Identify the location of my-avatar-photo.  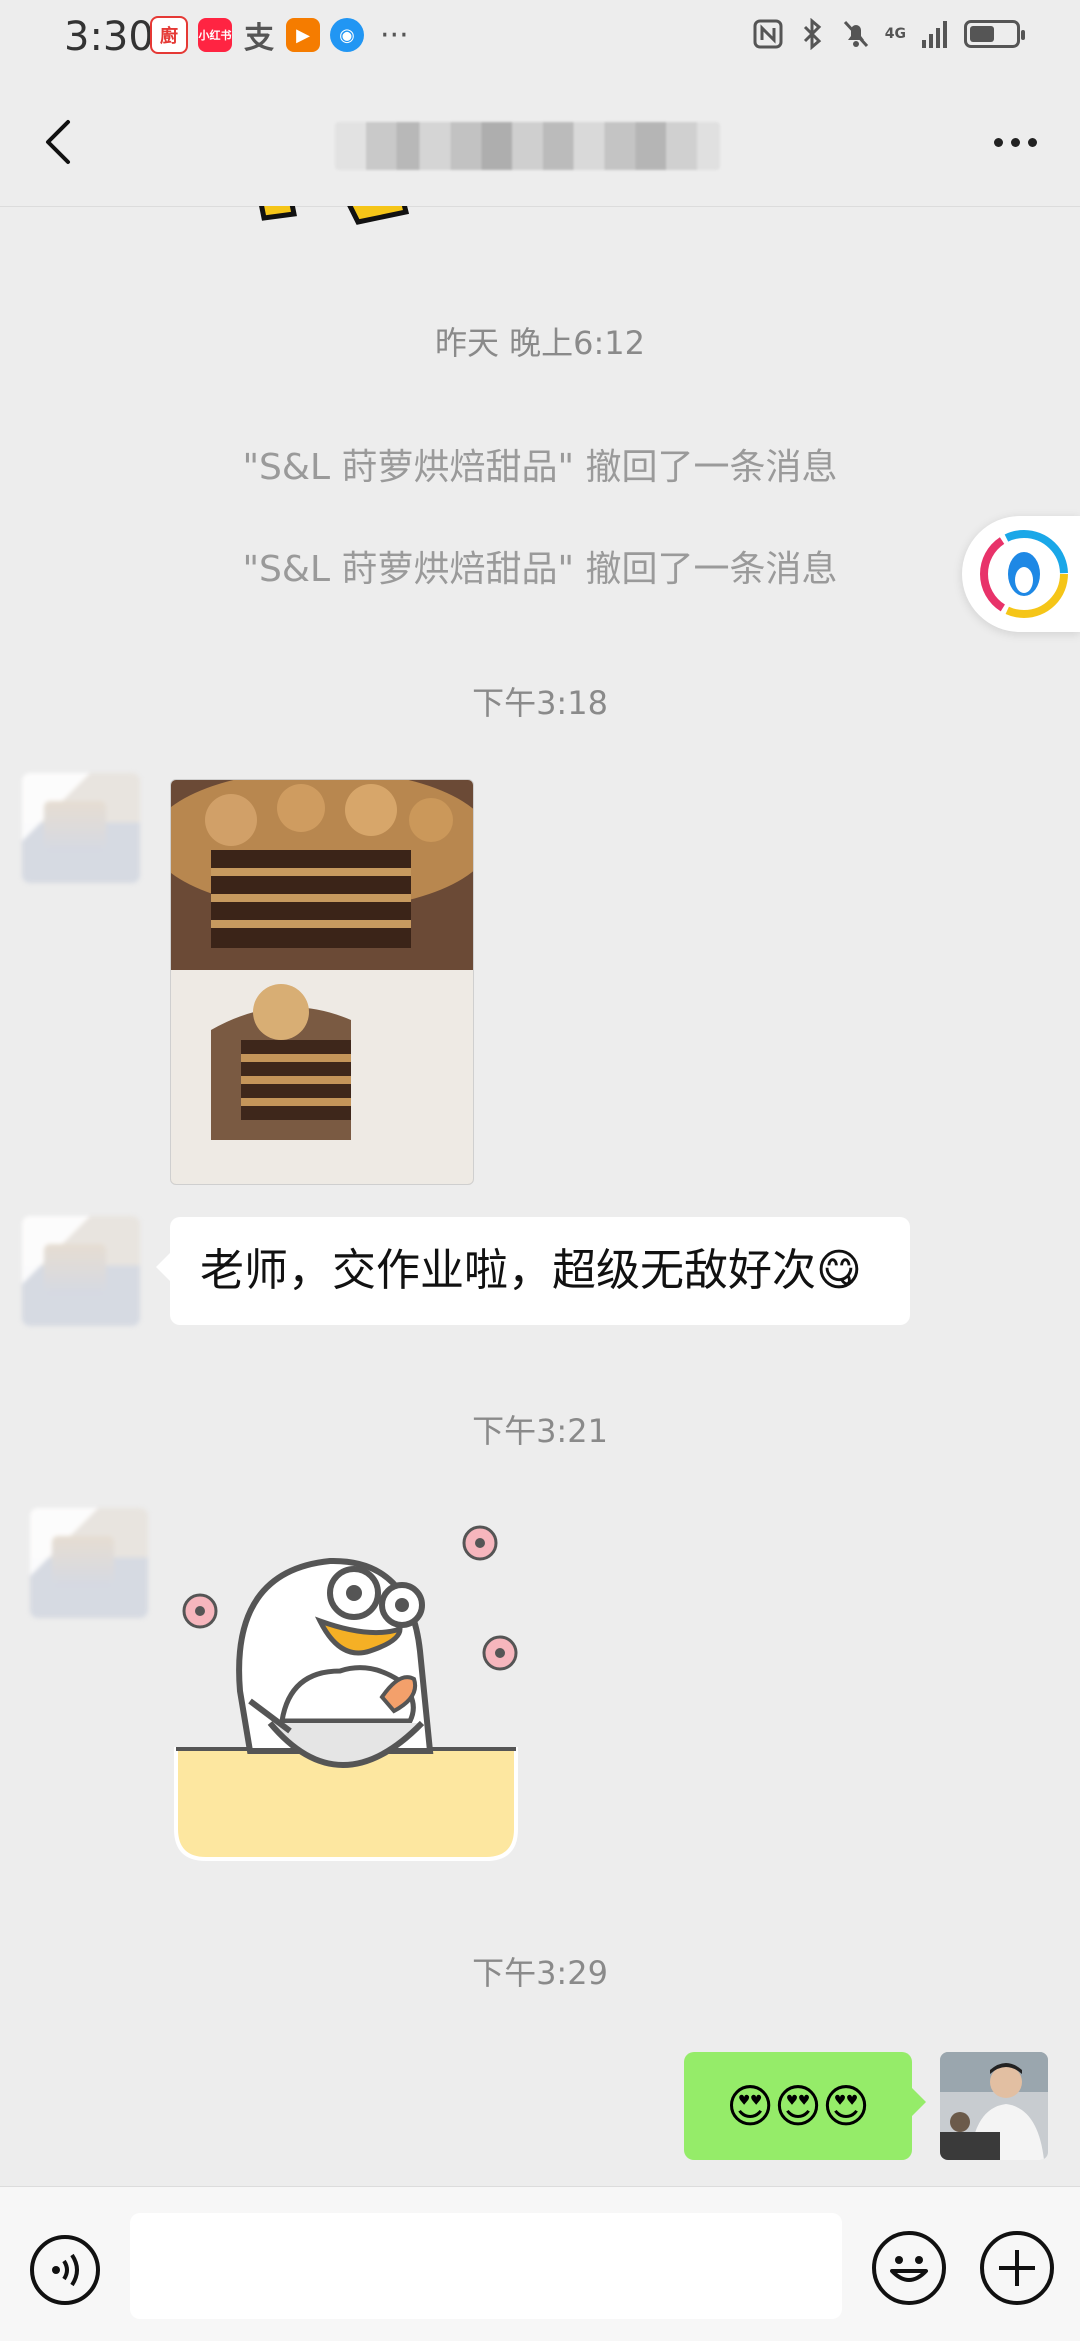
(994, 2106).